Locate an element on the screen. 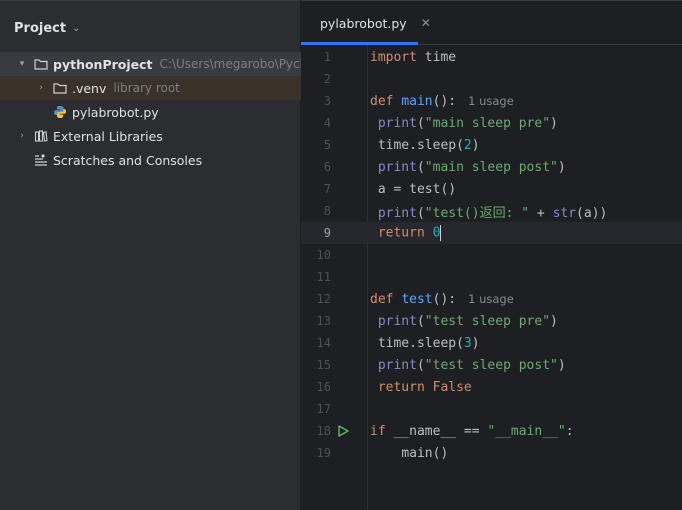 This screenshot has height=510, width=682. chevron-down-icon: ⌄ is located at coordinates (76, 28).